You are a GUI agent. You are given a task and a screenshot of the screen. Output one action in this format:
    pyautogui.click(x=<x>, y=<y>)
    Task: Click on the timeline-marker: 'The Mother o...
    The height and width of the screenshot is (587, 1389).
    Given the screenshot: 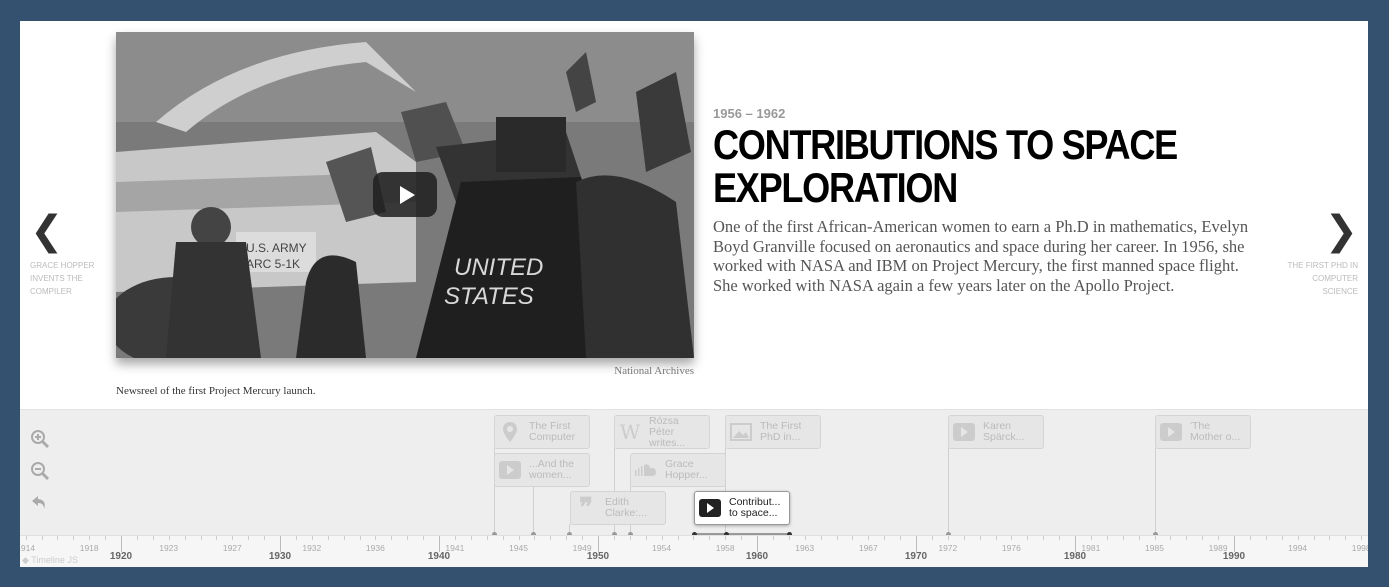 What is the action you would take?
    pyautogui.click(x=1203, y=432)
    